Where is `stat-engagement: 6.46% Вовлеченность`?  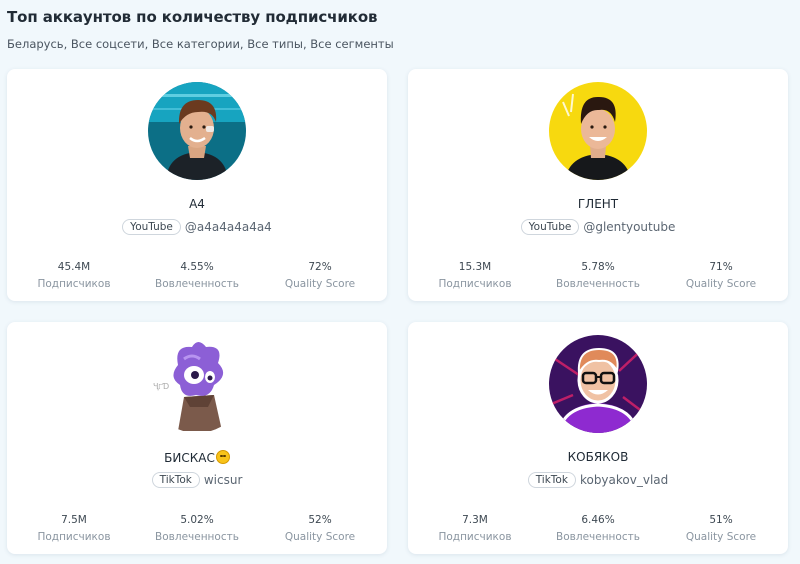 stat-engagement: 6.46% Вовлеченность is located at coordinates (598, 528).